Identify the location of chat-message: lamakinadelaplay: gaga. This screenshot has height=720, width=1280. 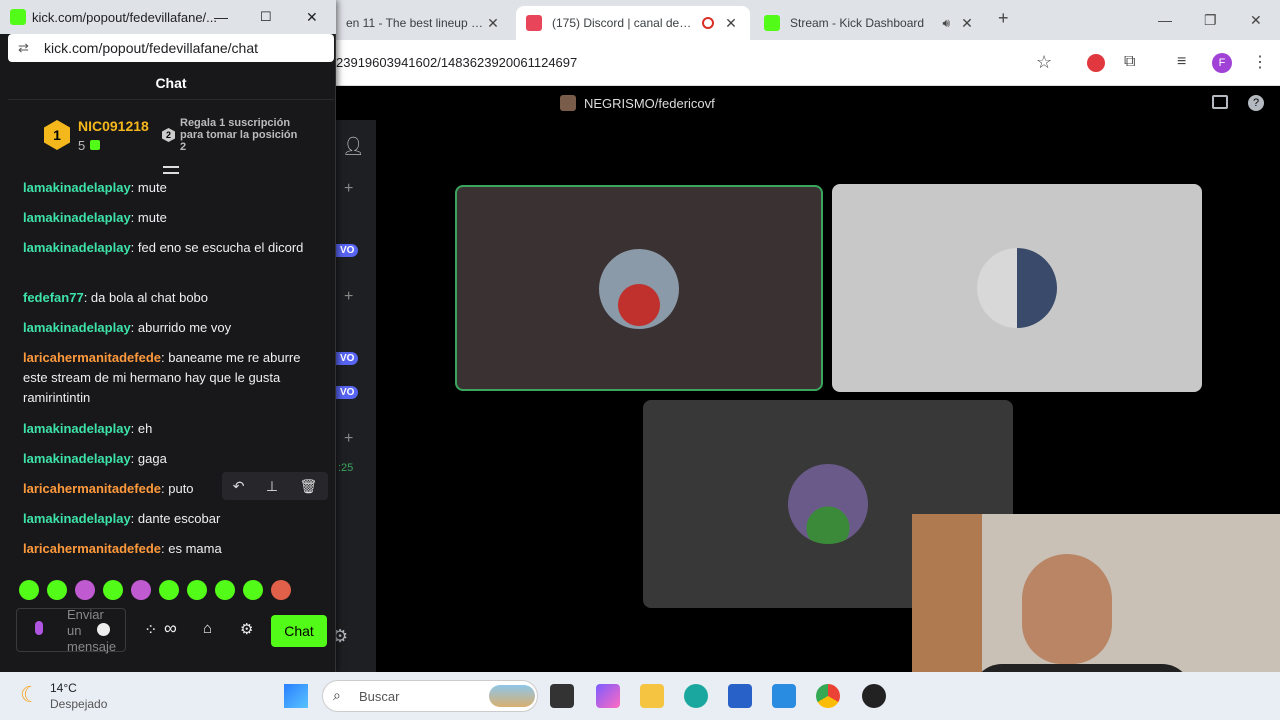
(173, 459).